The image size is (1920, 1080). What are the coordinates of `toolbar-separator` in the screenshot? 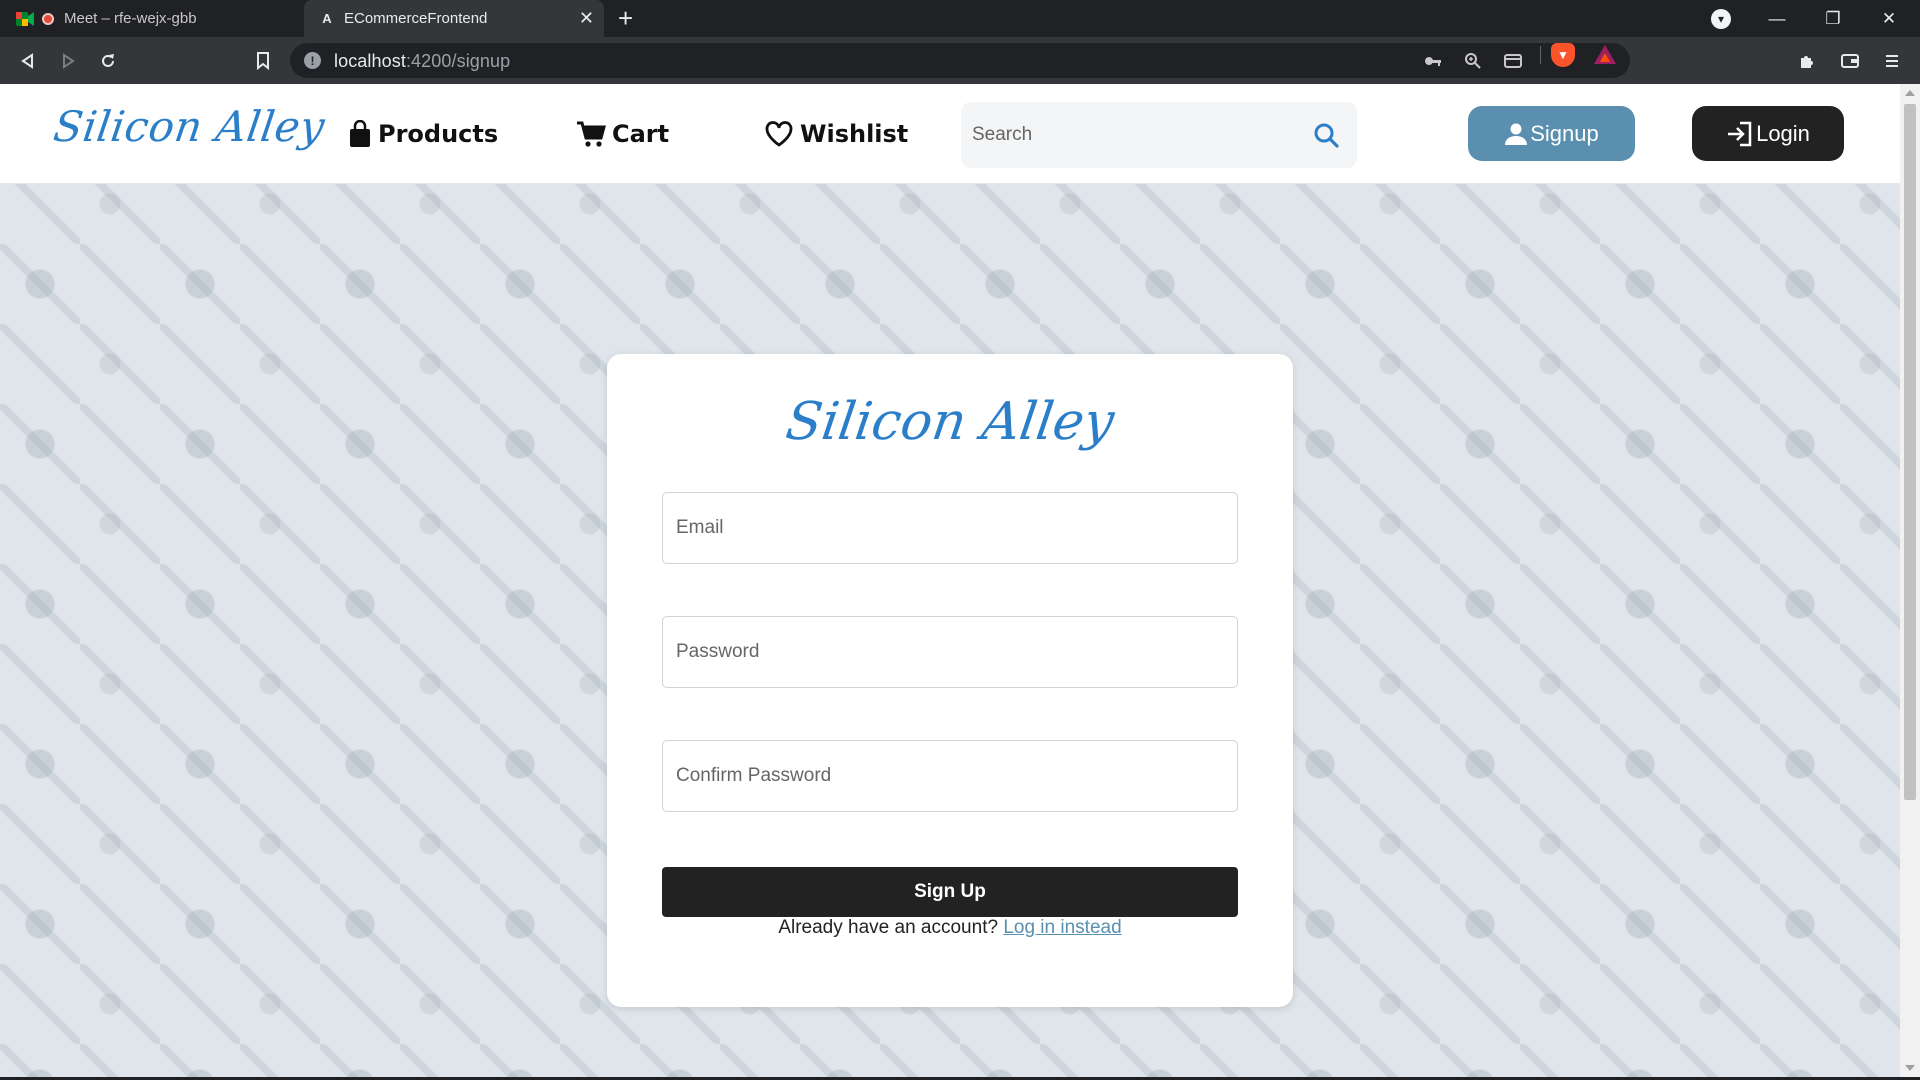 It's located at (1540, 55).